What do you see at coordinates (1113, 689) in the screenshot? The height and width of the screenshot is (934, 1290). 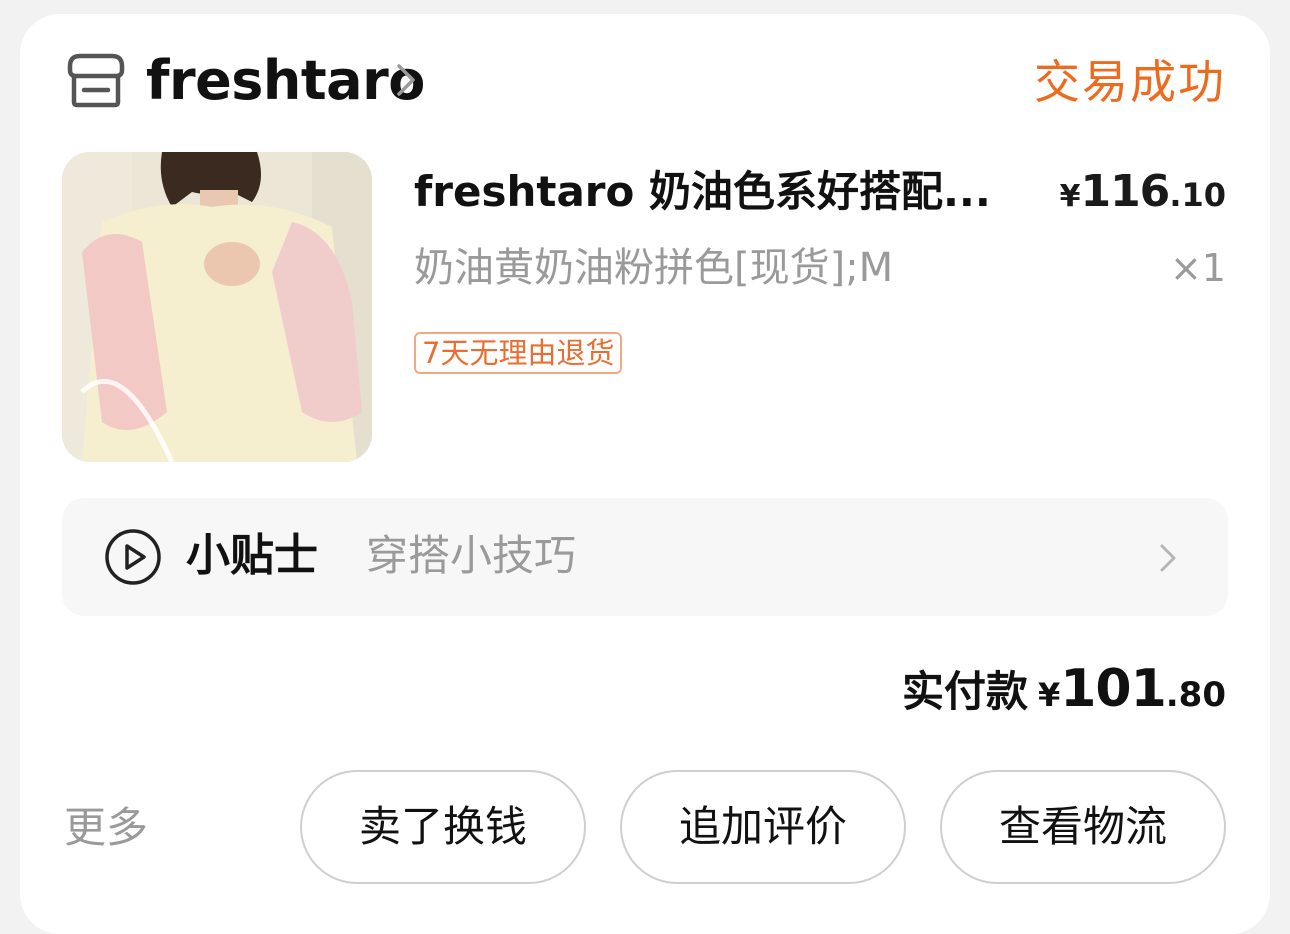 I see `payment-integer: 101` at bounding box center [1113, 689].